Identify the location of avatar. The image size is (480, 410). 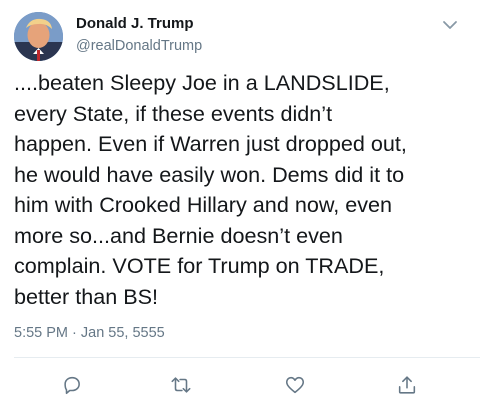
(38, 36).